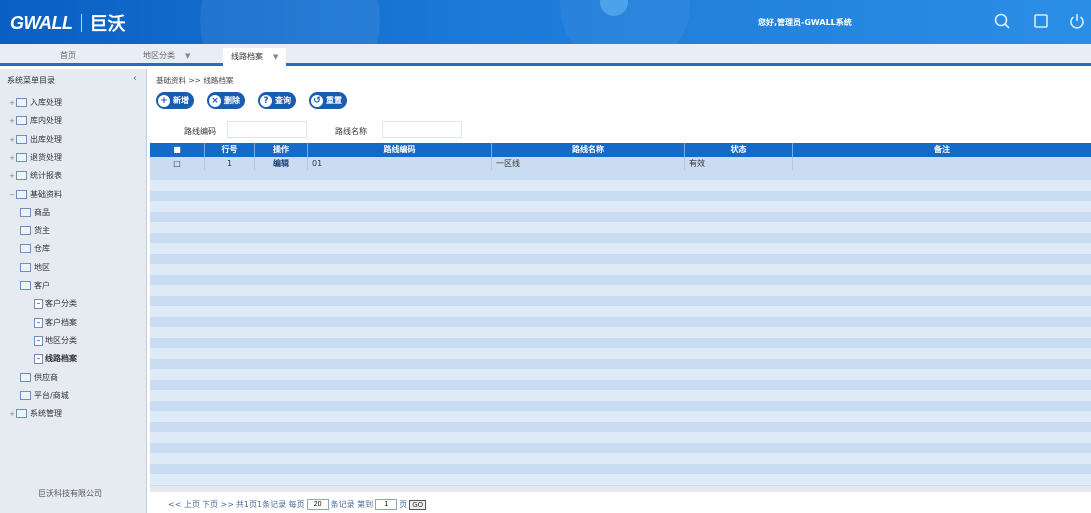 Image resolution: width=1091 pixels, height=513 pixels. Describe the element at coordinates (46, 377) in the screenshot. I see `sidebar-item-label: 供应商` at that location.